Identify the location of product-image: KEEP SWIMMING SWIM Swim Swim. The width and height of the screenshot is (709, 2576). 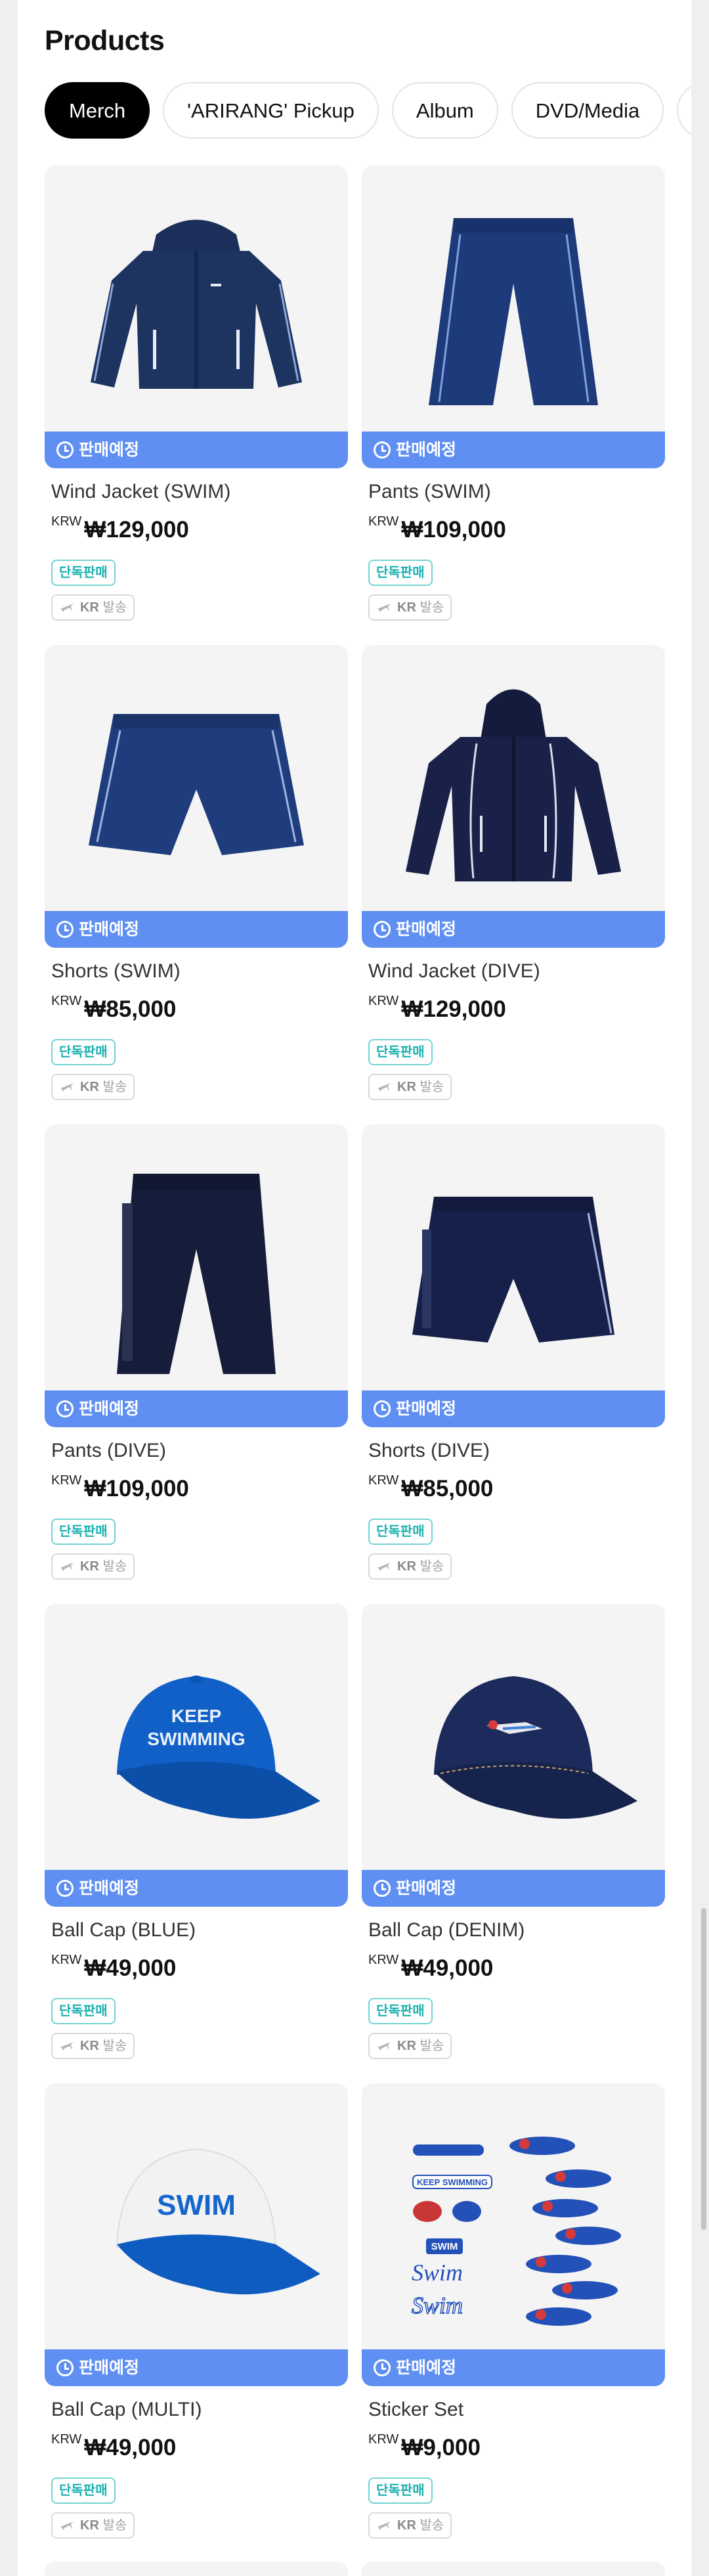
(513, 2216).